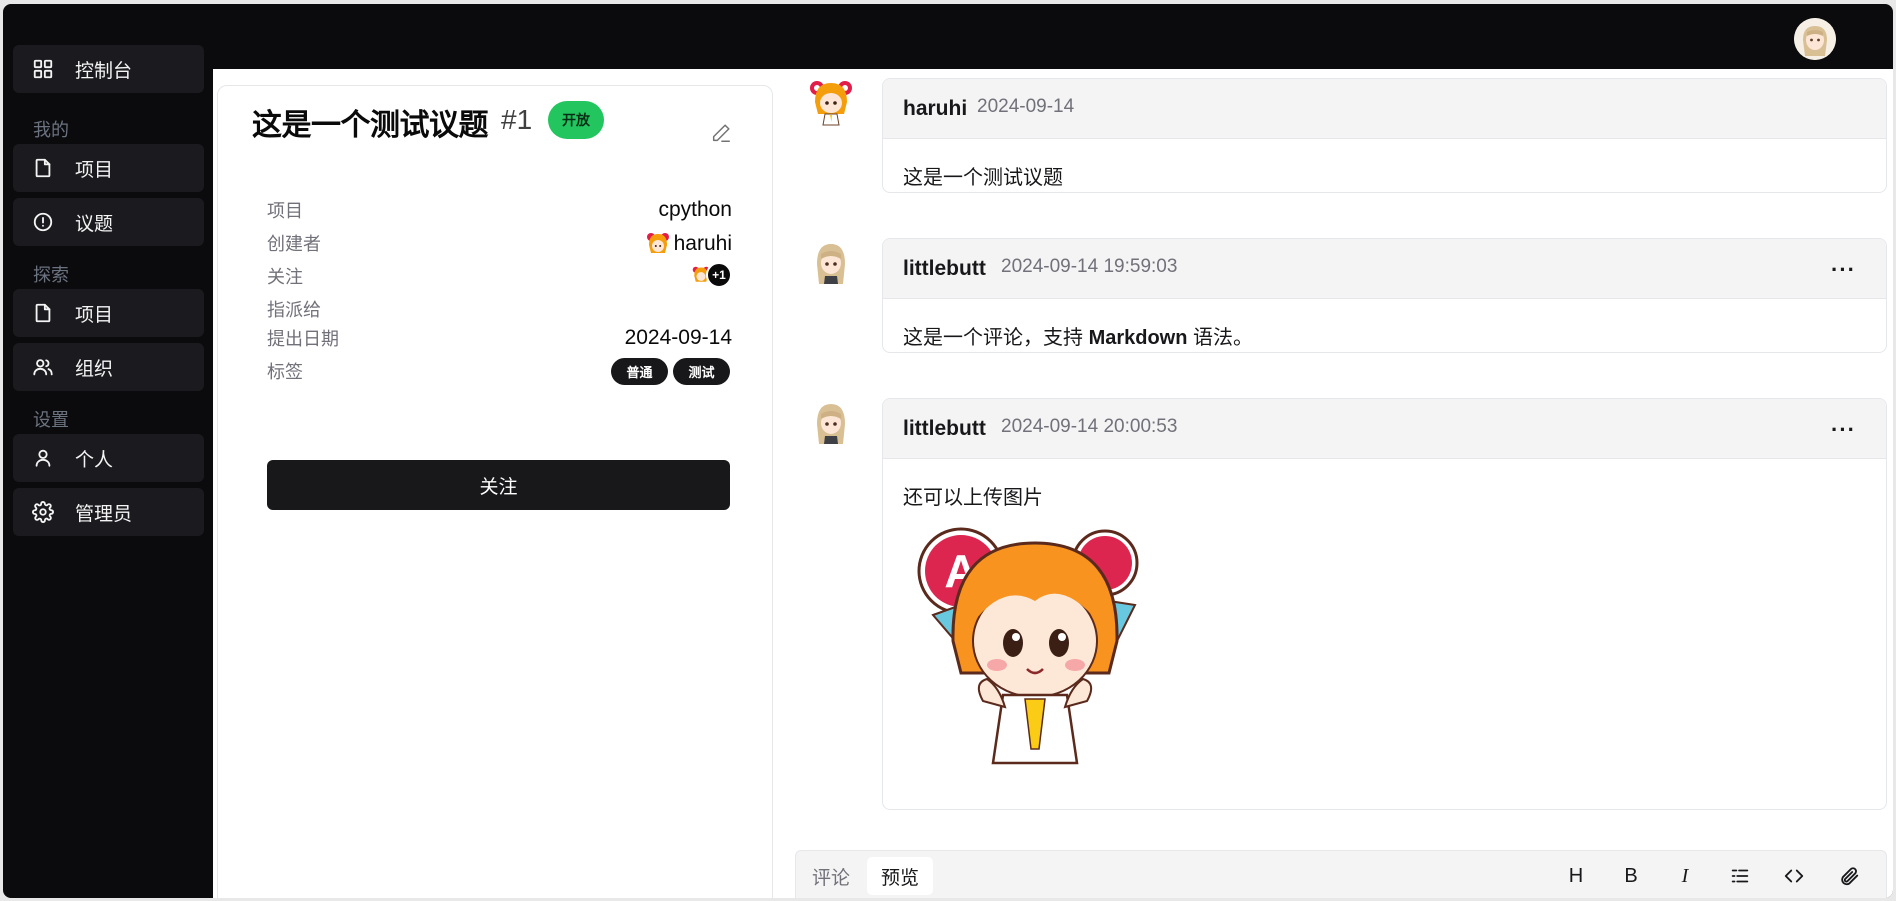  I want to click on comment-header: littlebutt 2024-09-14 20:00:53 ···, so click(1384, 429).